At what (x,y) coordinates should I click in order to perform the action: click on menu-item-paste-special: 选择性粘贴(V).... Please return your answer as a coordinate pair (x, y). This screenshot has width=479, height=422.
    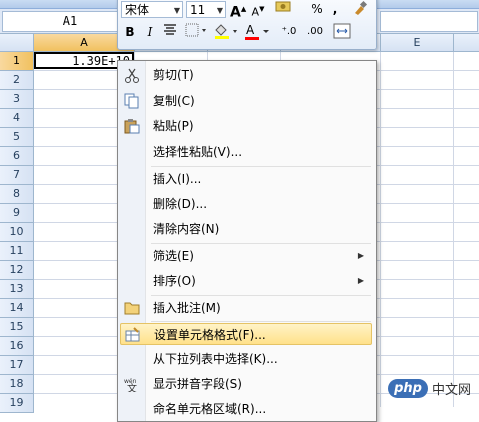
    Looking at the image, I should click on (246, 152).